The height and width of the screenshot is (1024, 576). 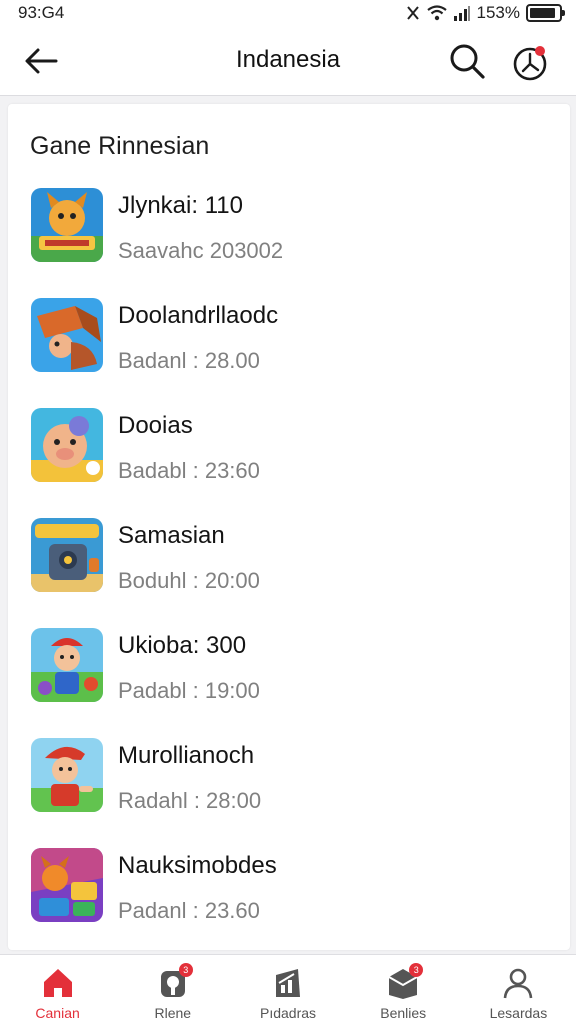 I want to click on nav-item-rlene: 3 Rlene, so click(x=172, y=989).